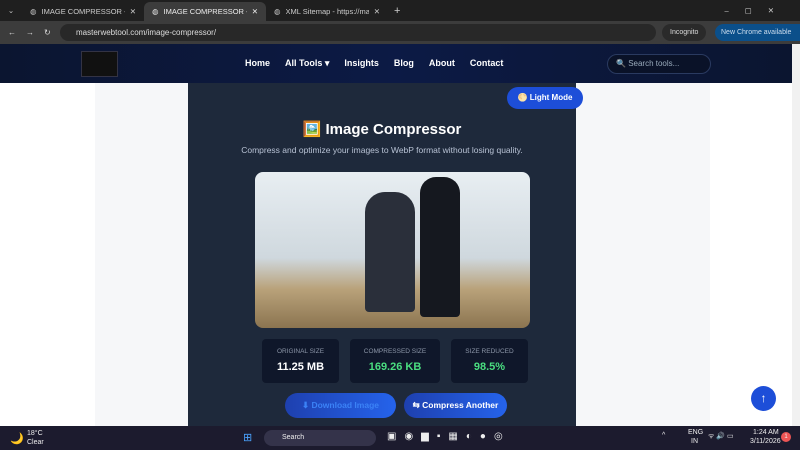  Describe the element at coordinates (307, 63) in the screenshot. I see `nav-all-tools: All Tools ▾` at that location.